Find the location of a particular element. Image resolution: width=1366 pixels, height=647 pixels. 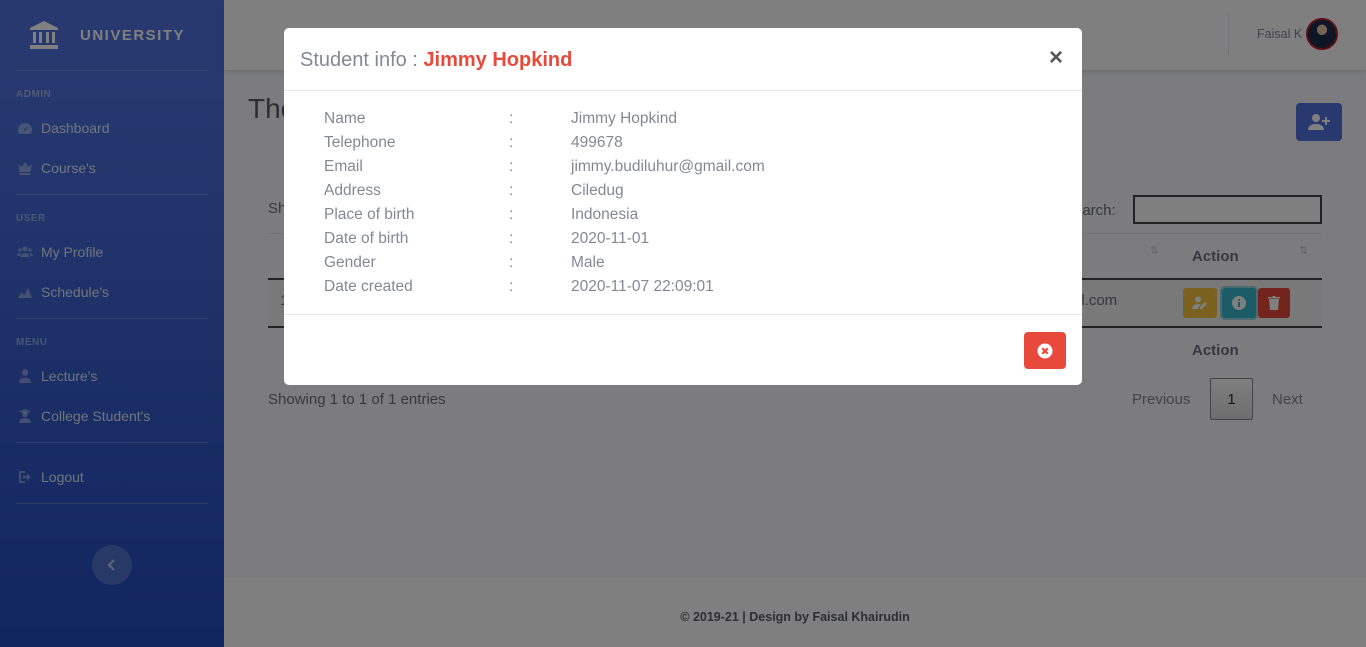

info-value: 2020-11-07 22:09:01 is located at coordinates (642, 286).